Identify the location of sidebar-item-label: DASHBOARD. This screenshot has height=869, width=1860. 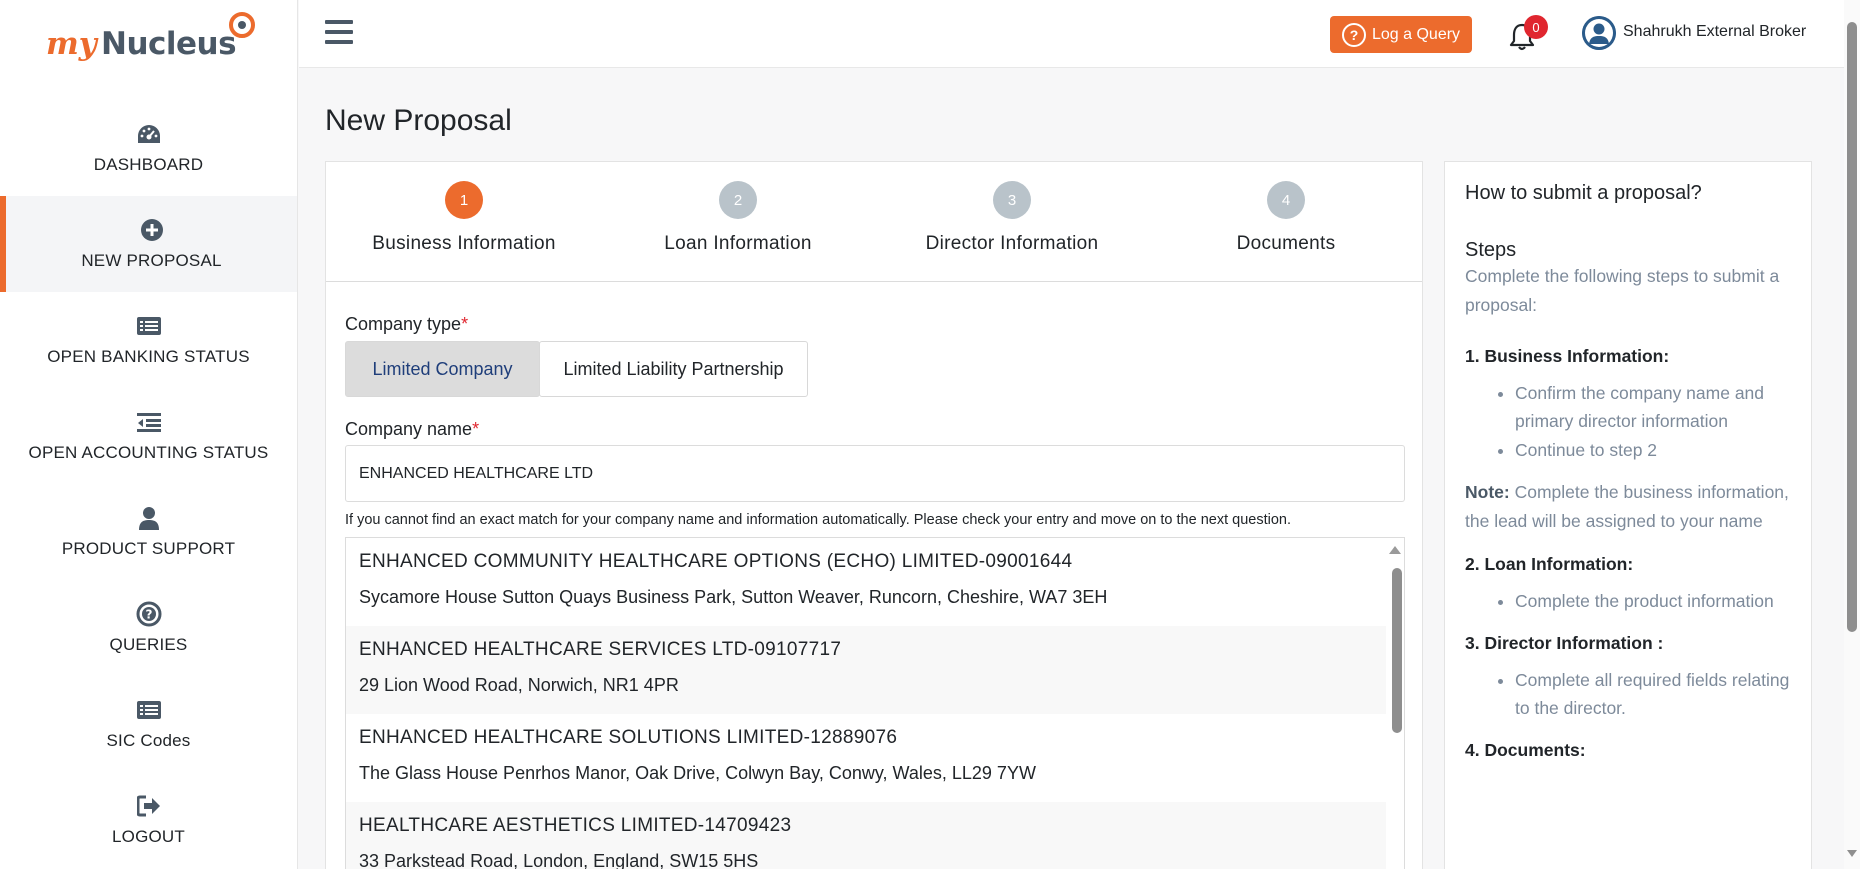
(148, 164).